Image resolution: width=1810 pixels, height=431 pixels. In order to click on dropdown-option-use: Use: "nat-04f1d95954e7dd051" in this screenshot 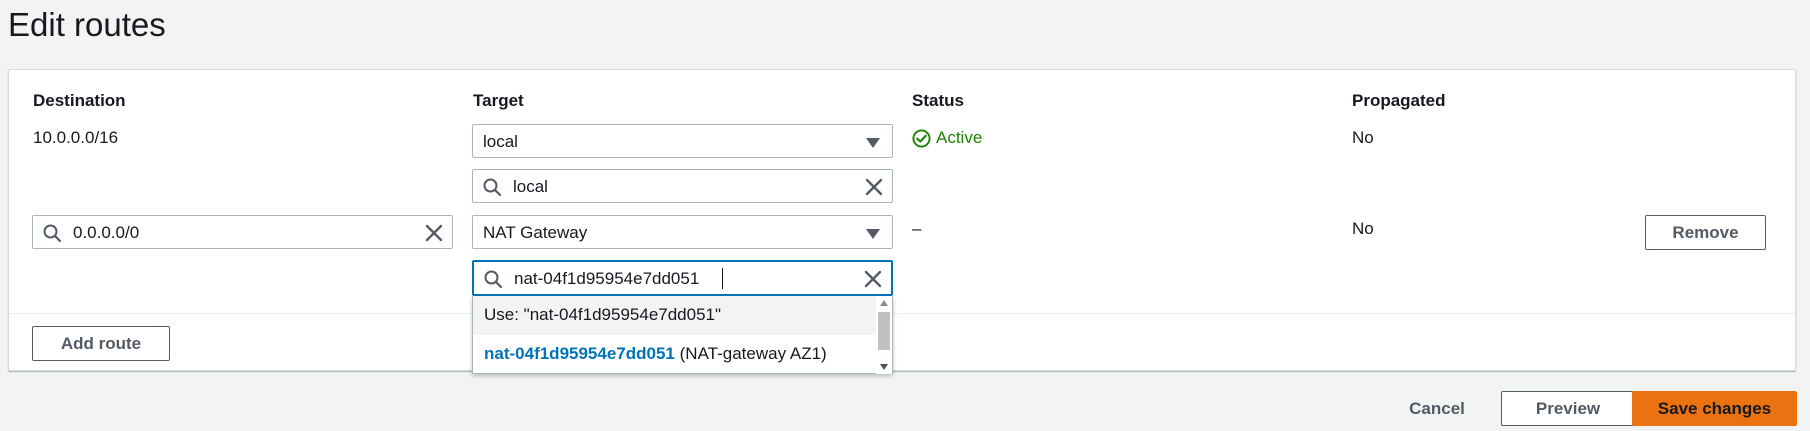, I will do `click(675, 315)`.